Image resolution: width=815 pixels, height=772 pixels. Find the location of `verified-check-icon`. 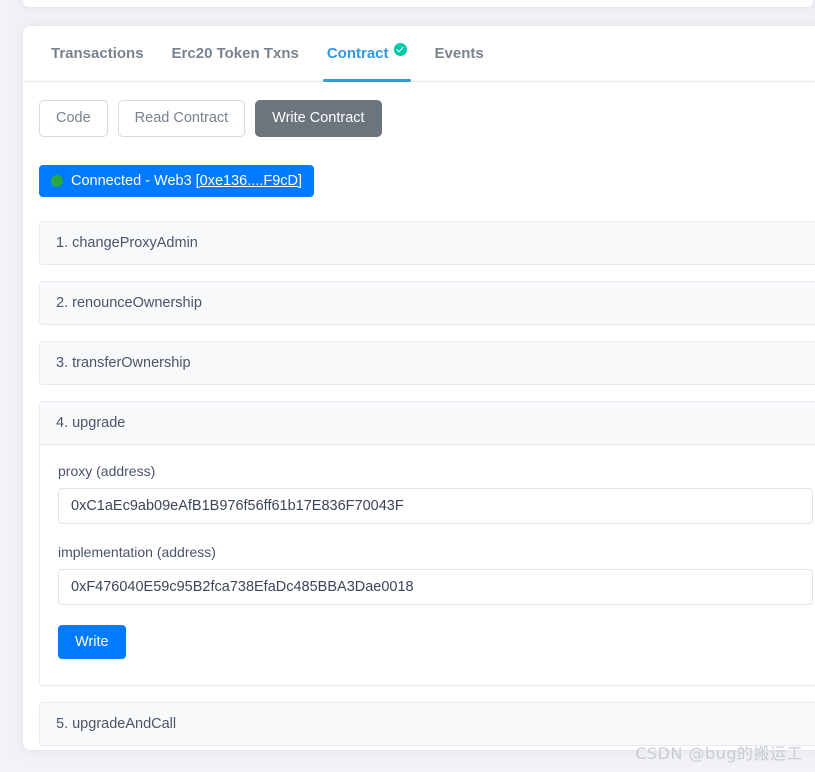

verified-check-icon is located at coordinates (400, 49).